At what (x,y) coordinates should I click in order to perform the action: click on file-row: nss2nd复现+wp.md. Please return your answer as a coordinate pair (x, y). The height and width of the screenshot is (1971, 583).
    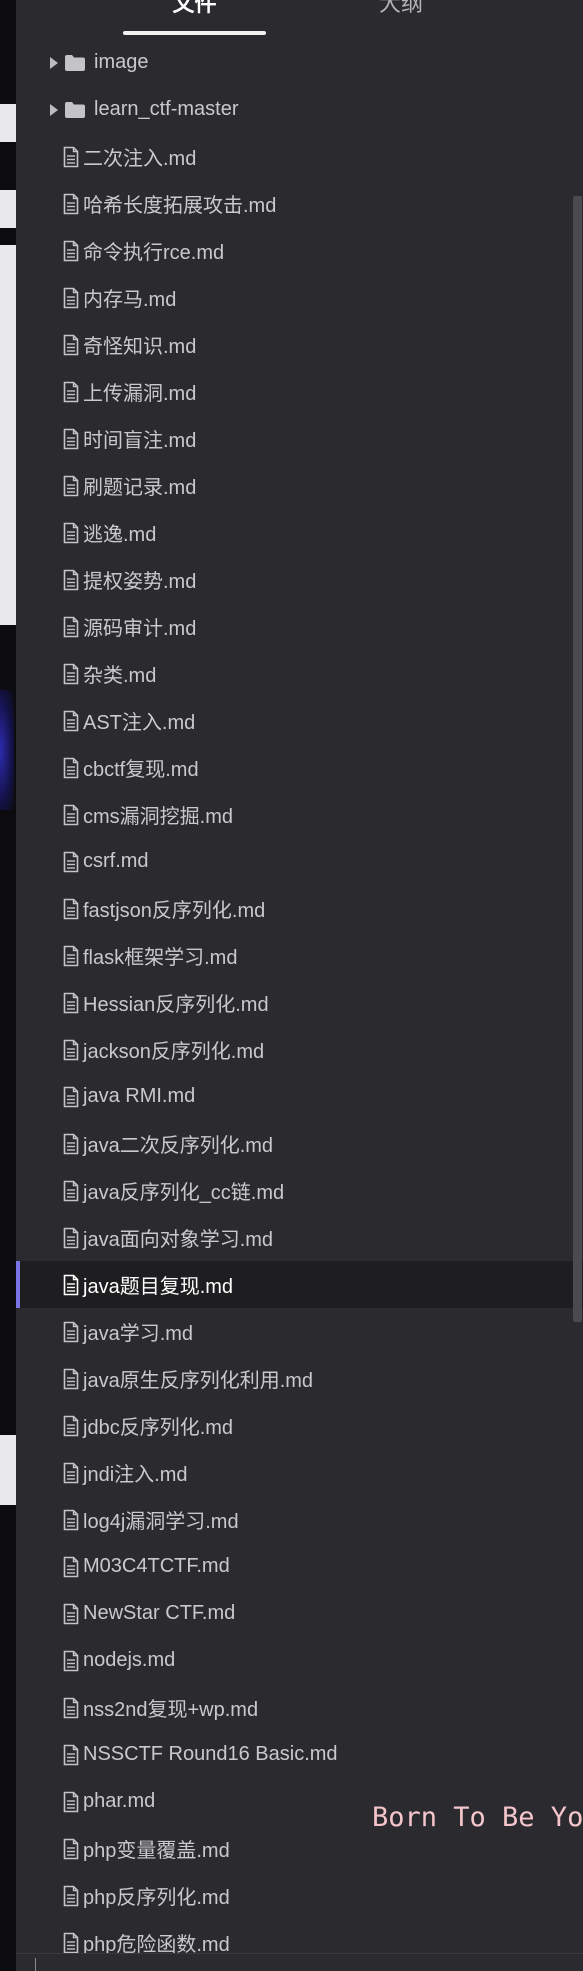
    Looking at the image, I should click on (299, 1707).